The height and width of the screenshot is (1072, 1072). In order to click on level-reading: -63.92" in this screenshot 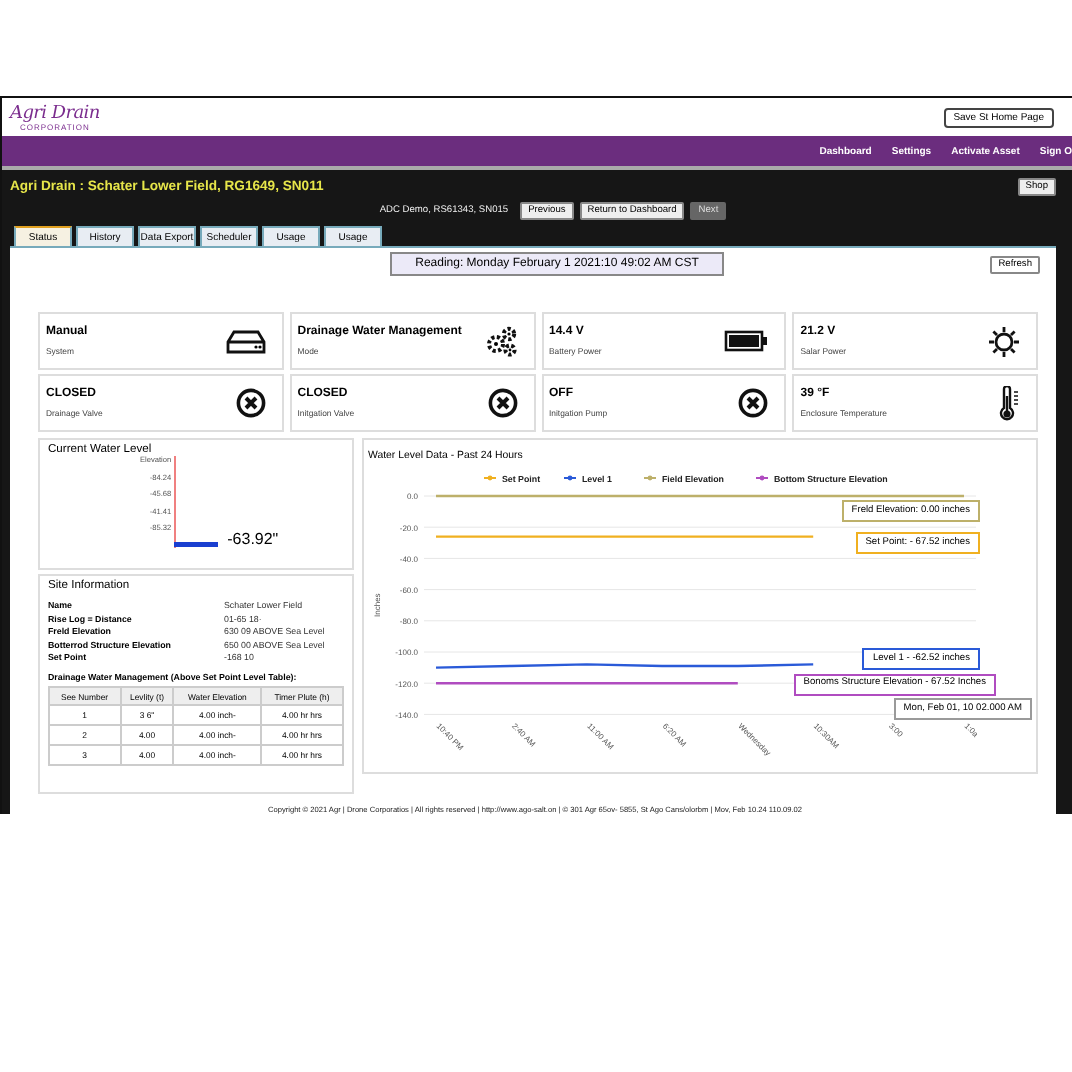, I will do `click(253, 539)`.